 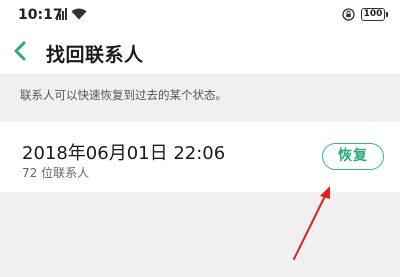 I want to click on wifi-icon, so click(x=79, y=14).